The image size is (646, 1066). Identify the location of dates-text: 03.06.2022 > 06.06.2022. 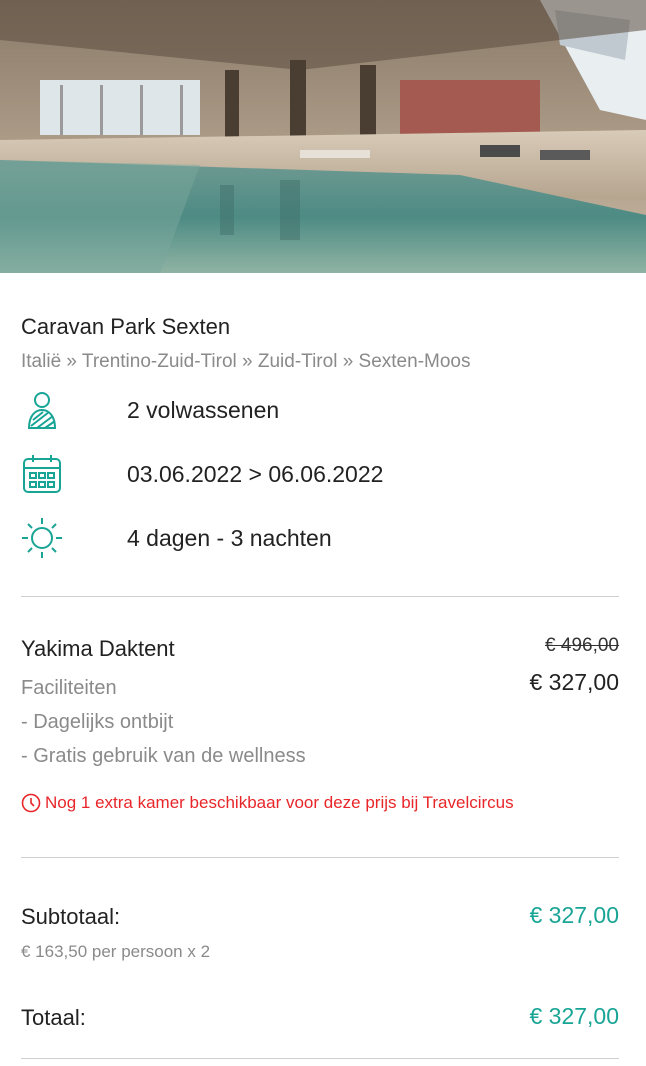
(255, 473).